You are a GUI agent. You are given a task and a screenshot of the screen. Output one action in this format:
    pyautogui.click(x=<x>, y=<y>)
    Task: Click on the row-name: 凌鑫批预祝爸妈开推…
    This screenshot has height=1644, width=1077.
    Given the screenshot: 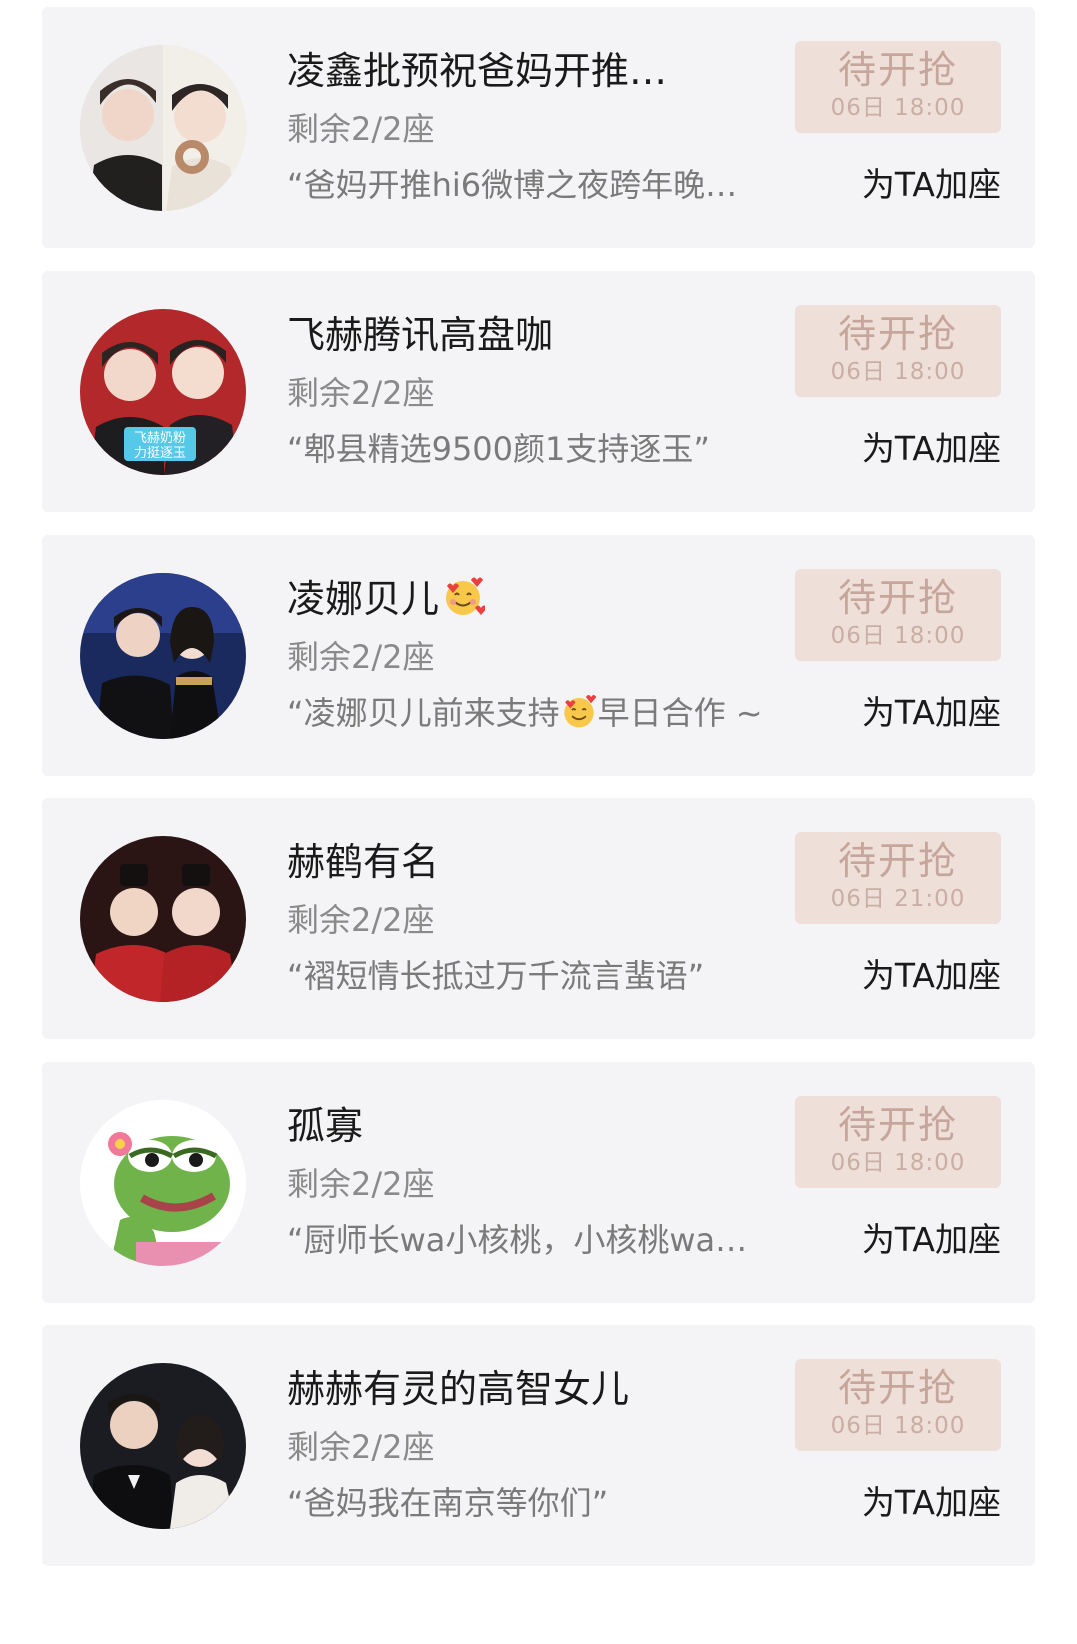 What is the action you would take?
    pyautogui.click(x=477, y=71)
    